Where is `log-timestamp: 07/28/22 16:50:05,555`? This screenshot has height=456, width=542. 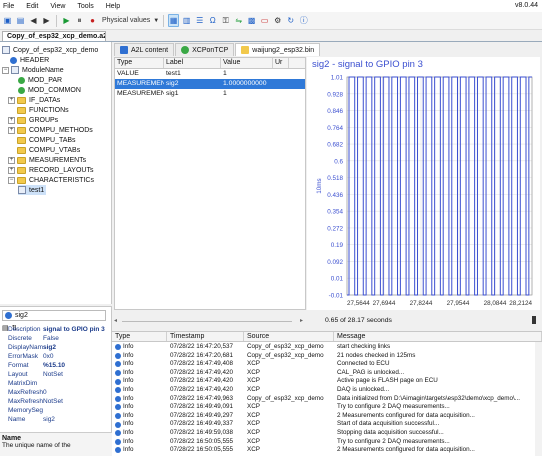 log-timestamp: 07/28/22 16:50:05,555 is located at coordinates (202, 450).